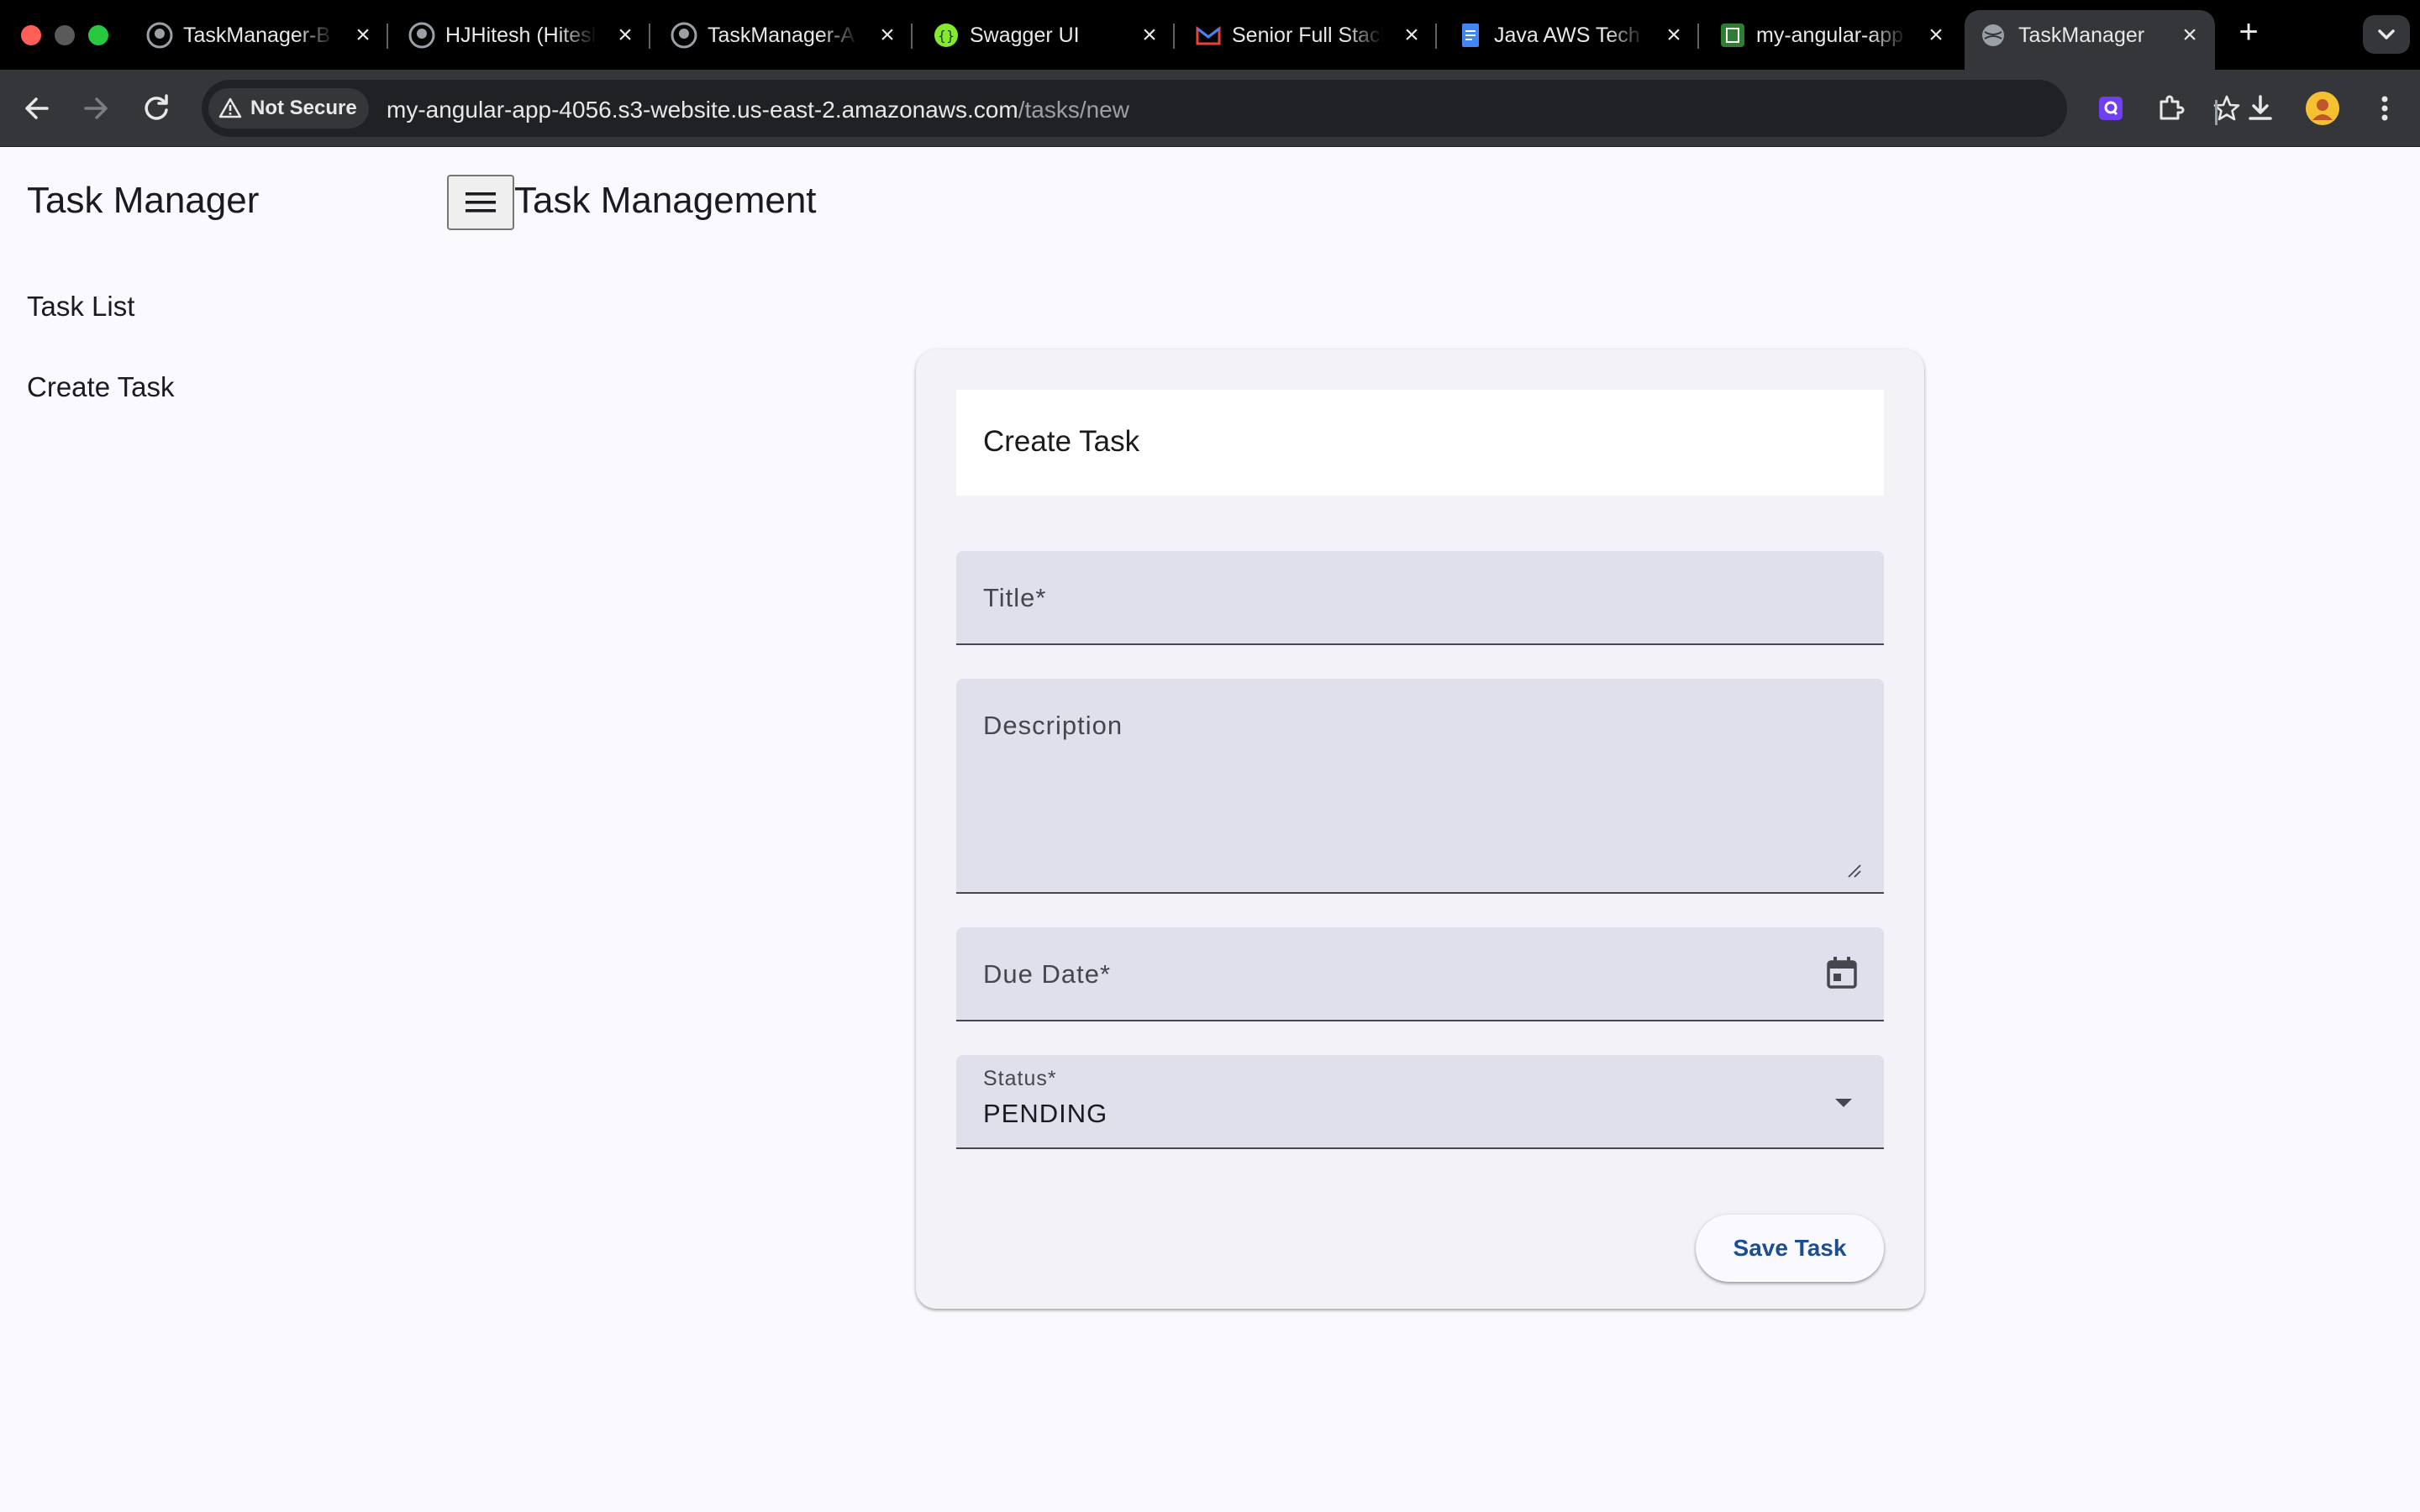 The image size is (2420, 1512). I want to click on globe-icon, so click(1993, 35).